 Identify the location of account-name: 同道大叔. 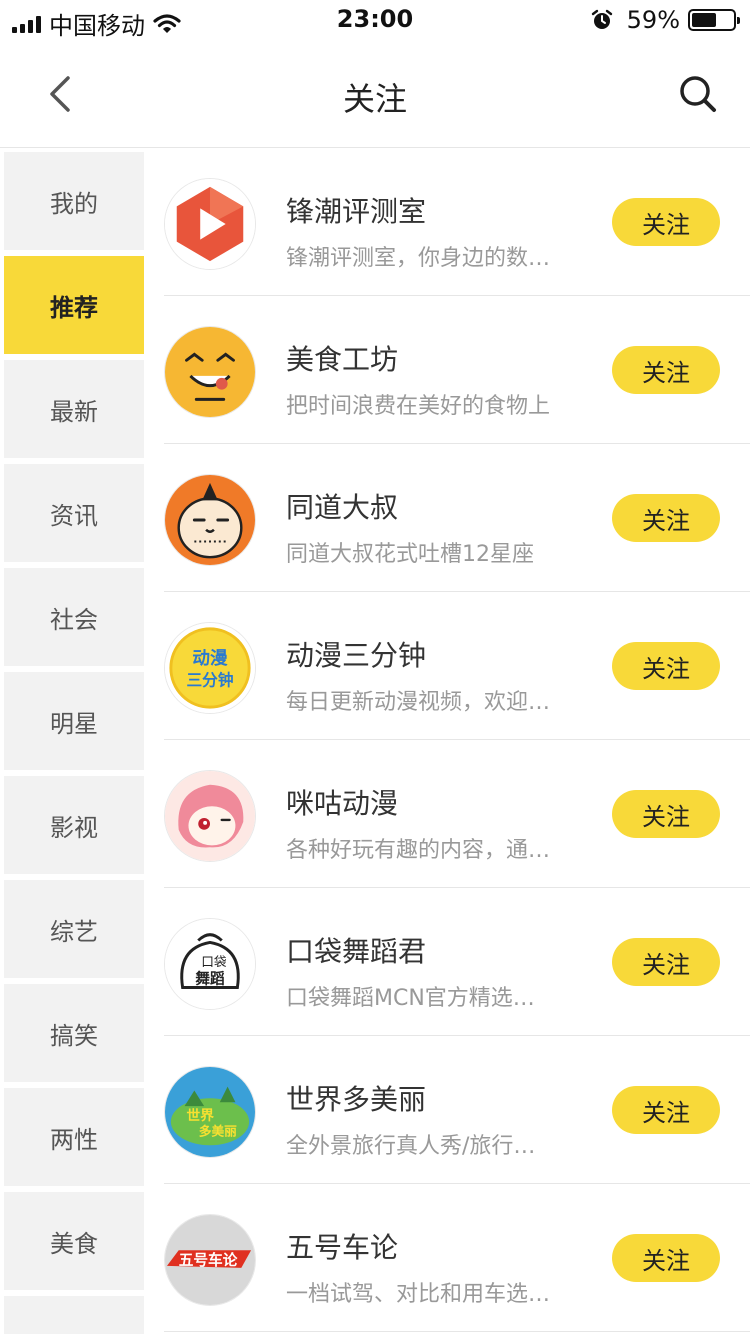
(342, 507).